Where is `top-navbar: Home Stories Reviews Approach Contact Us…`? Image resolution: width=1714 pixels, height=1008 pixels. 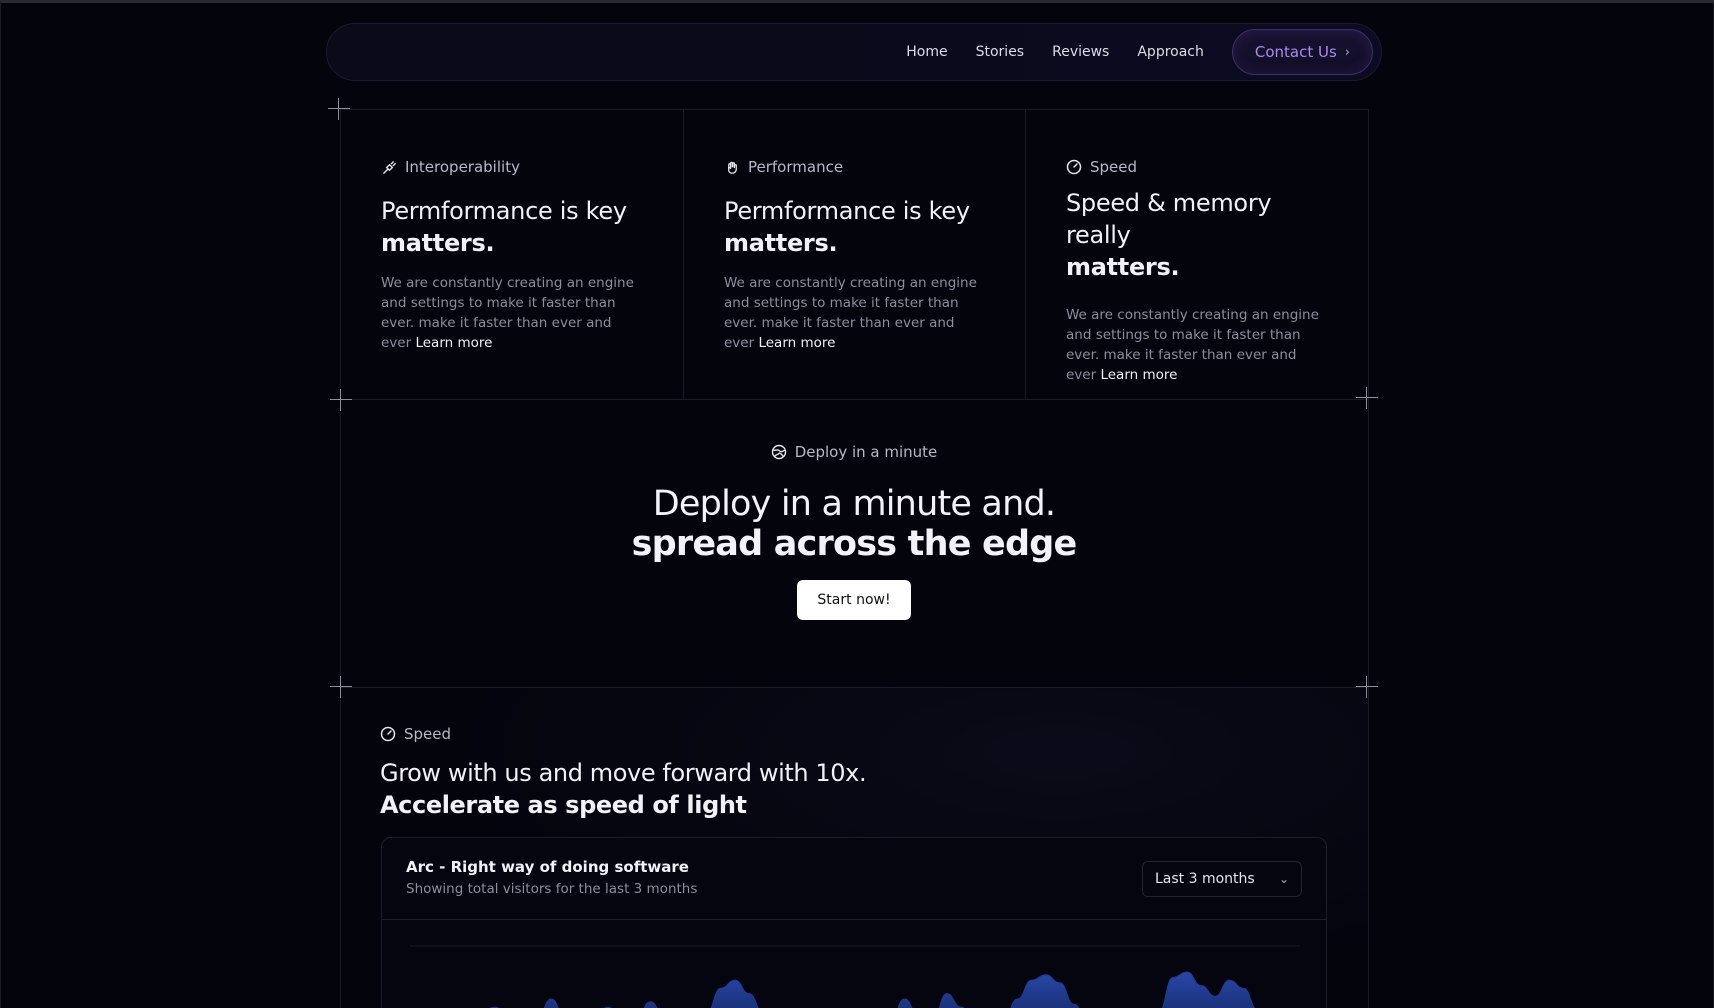
top-navbar: Home Stories Reviews Approach Contact Us… is located at coordinates (854, 52).